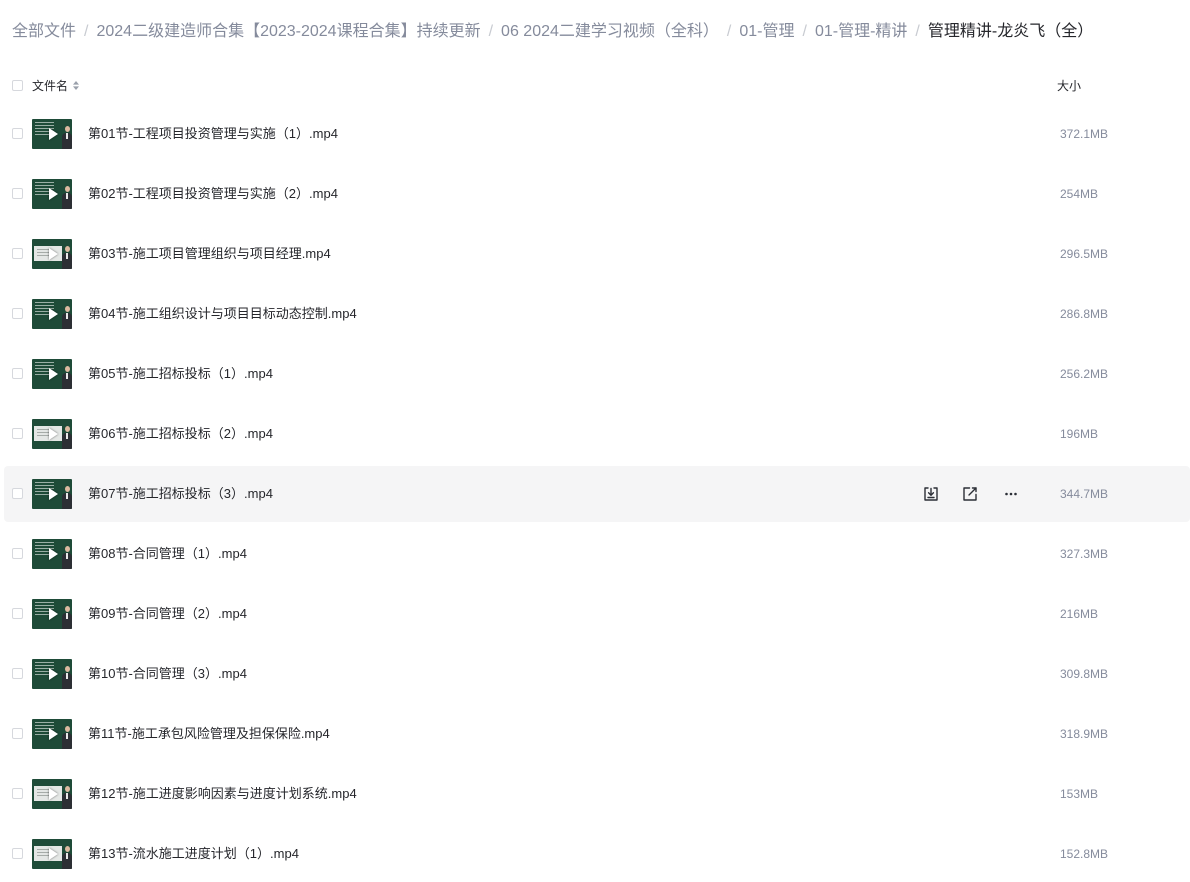  Describe the element at coordinates (76, 85) in the screenshot. I see `sort-icon` at that location.